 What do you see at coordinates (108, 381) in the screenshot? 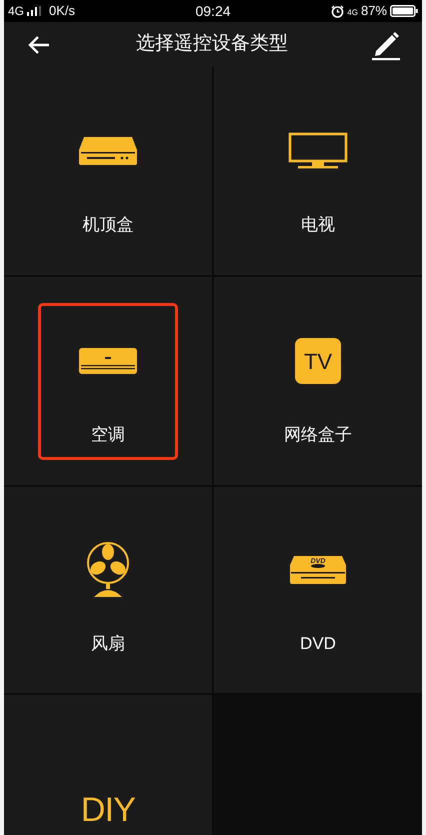
I see `device-tile: 空调` at bounding box center [108, 381].